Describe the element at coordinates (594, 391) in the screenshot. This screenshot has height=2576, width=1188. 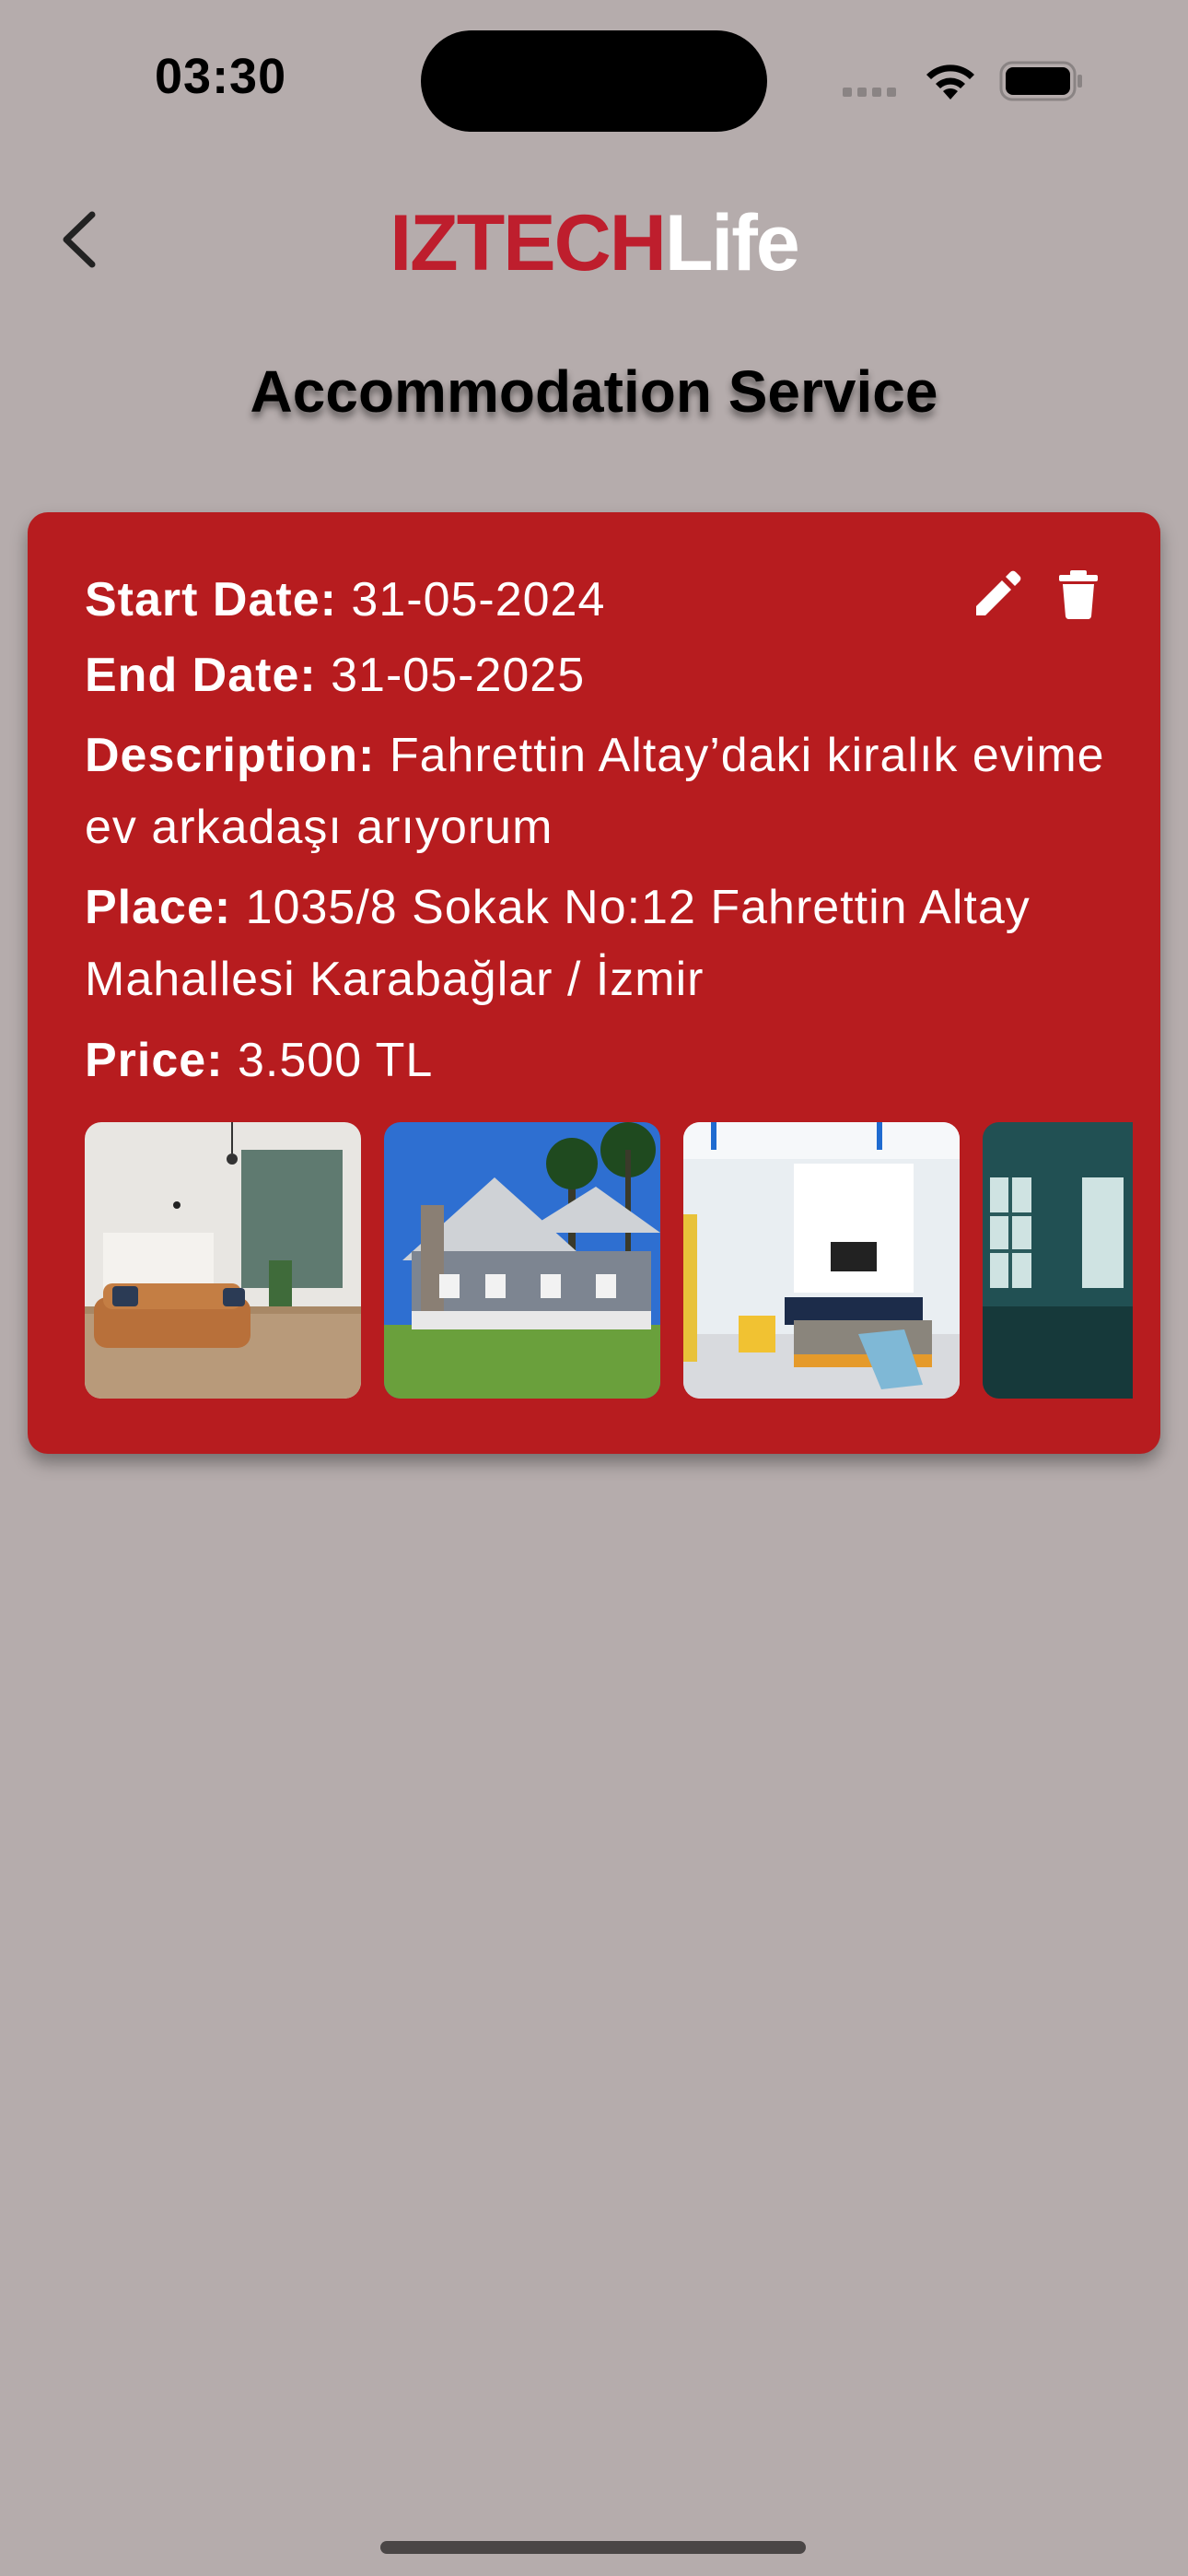
I see `page-title: Accommodation Service` at that location.